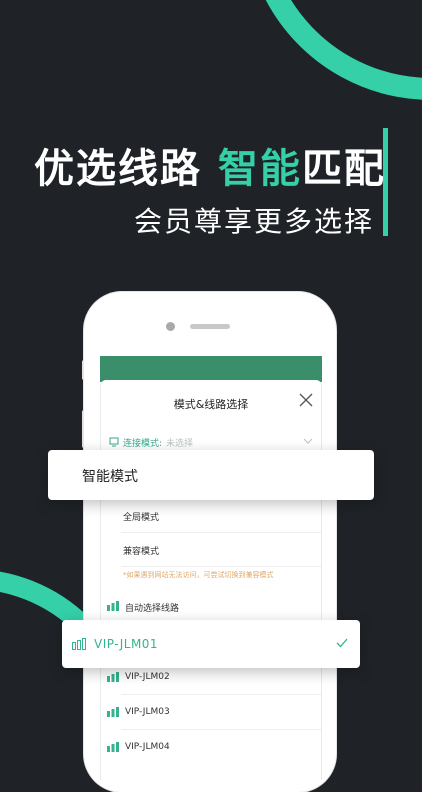  What do you see at coordinates (308, 441) in the screenshot?
I see `chevron-down-icon` at bounding box center [308, 441].